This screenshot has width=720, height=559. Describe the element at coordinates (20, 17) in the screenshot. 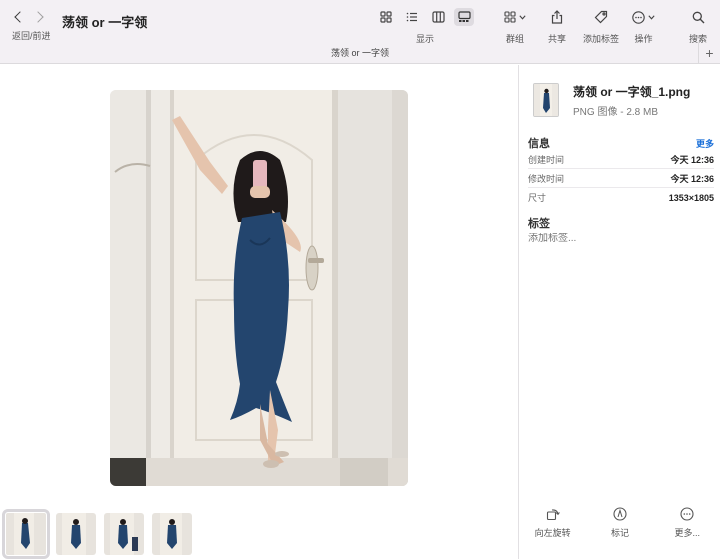

I see `back-chevron-icon` at that location.